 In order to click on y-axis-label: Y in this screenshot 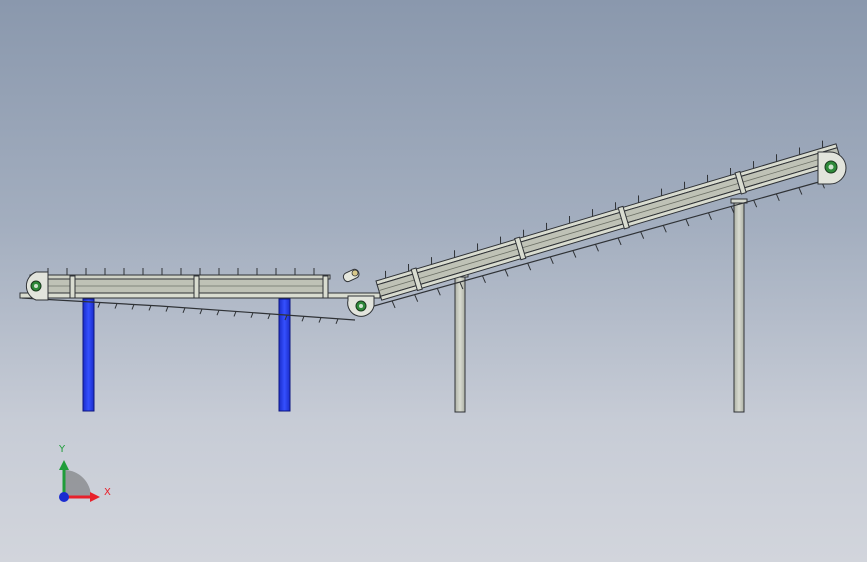, I will do `click(62, 449)`.